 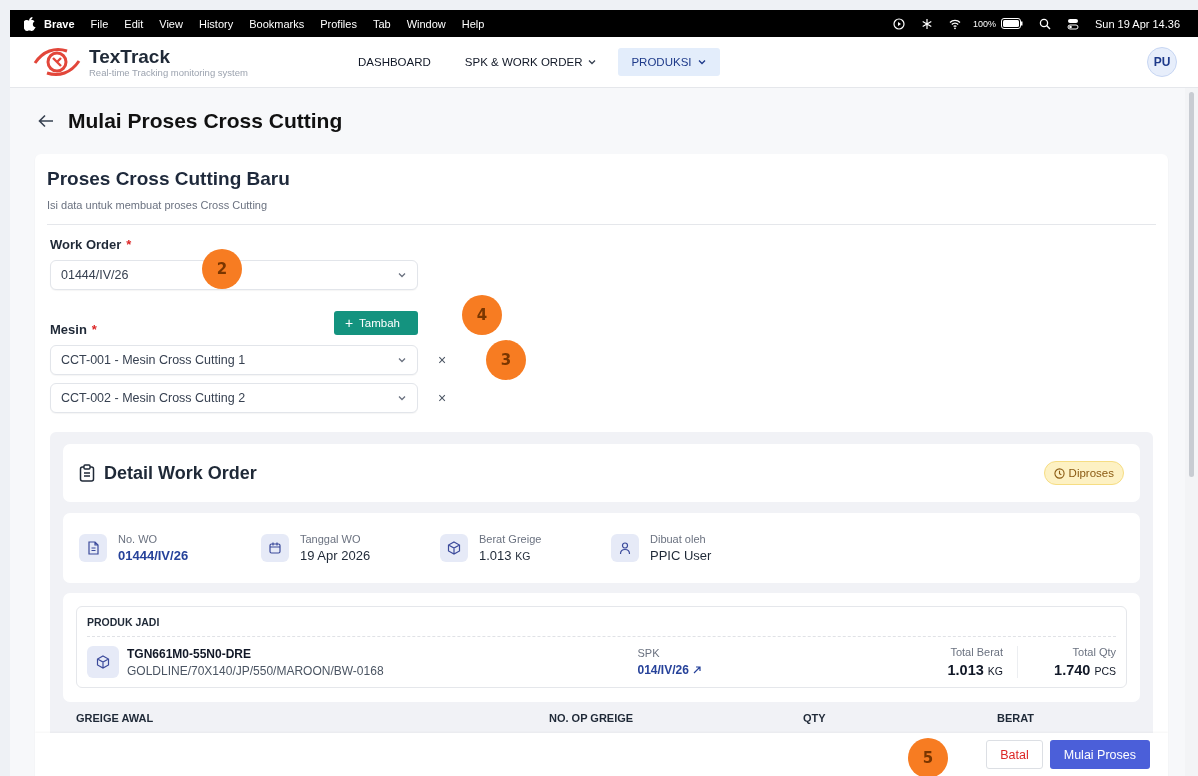 What do you see at coordinates (681, 555) in the screenshot?
I see `info-value: PPIC User` at bounding box center [681, 555].